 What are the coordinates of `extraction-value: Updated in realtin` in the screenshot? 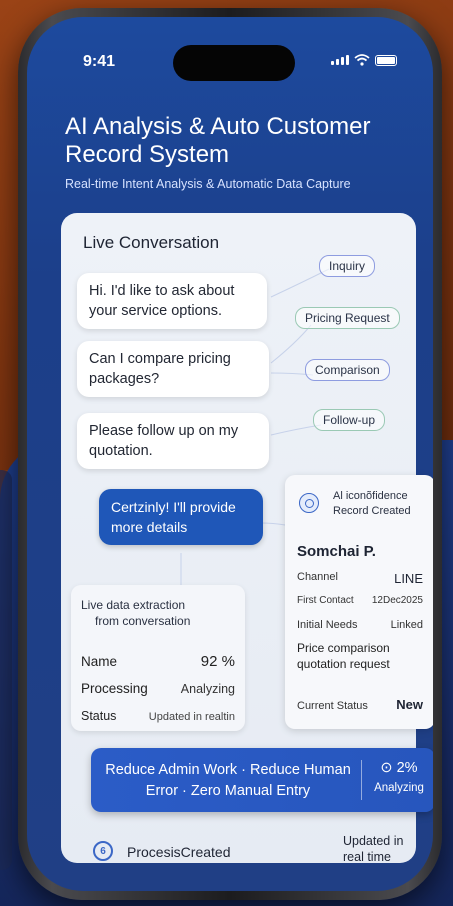 It's located at (191, 717).